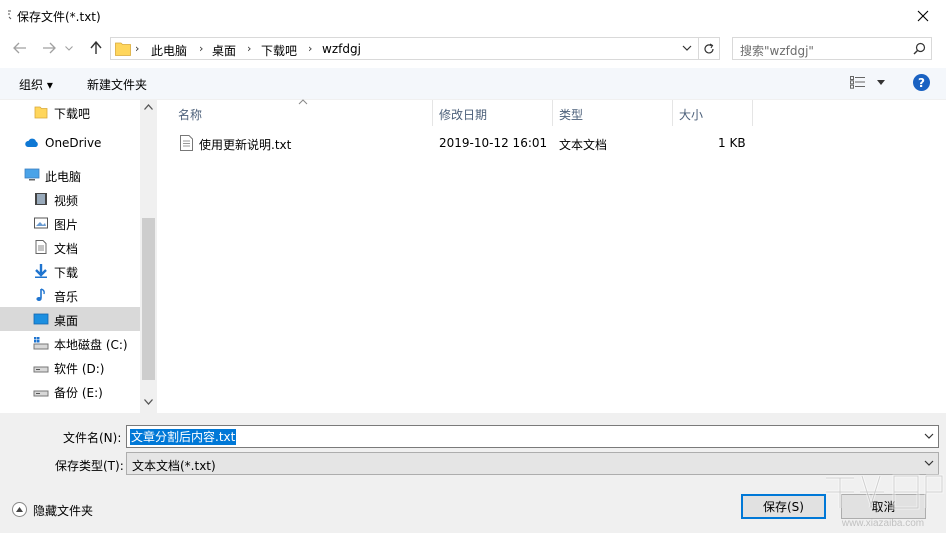  What do you see at coordinates (473, 84) in the screenshot?
I see `command-bar: 组织 ▾ 新建文件夹` at bounding box center [473, 84].